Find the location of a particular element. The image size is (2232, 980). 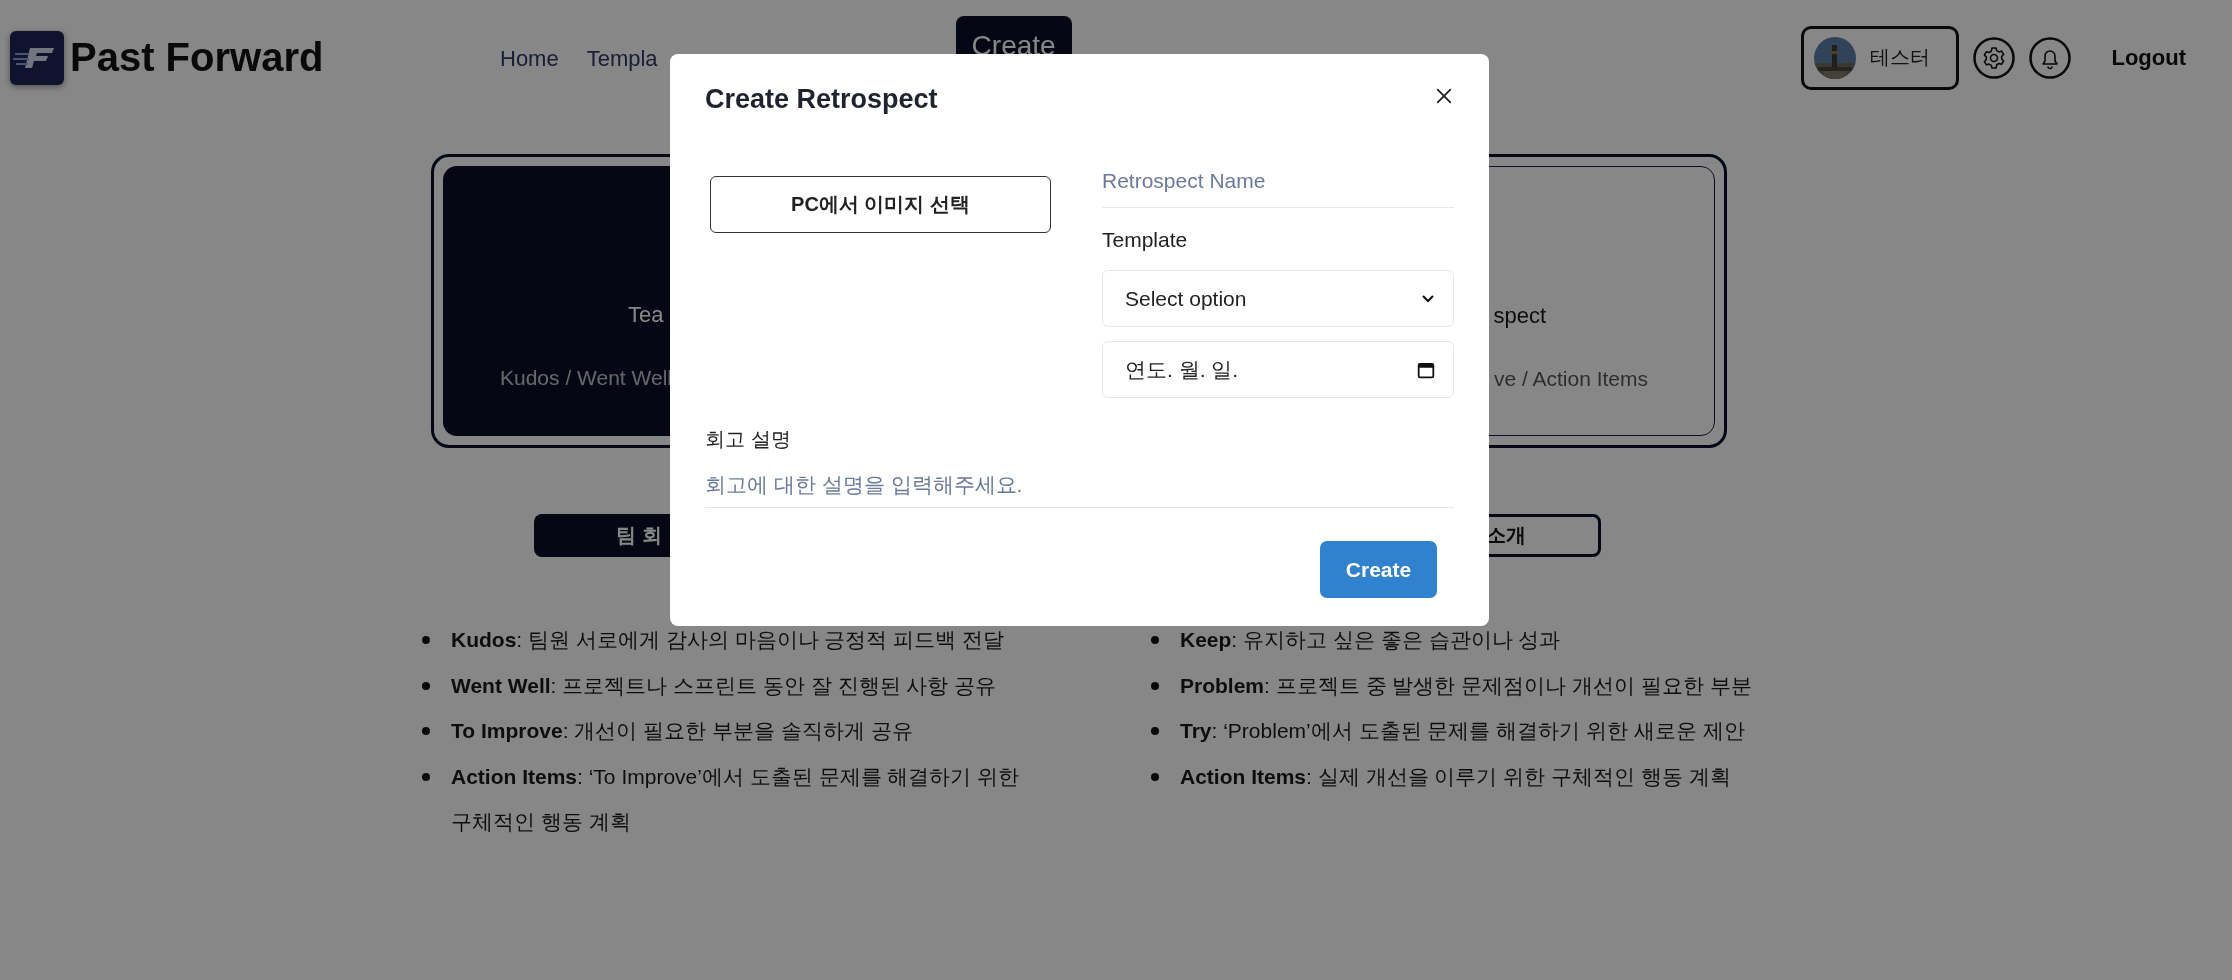

dialog-title: Create Retrospect is located at coordinates (821, 99).